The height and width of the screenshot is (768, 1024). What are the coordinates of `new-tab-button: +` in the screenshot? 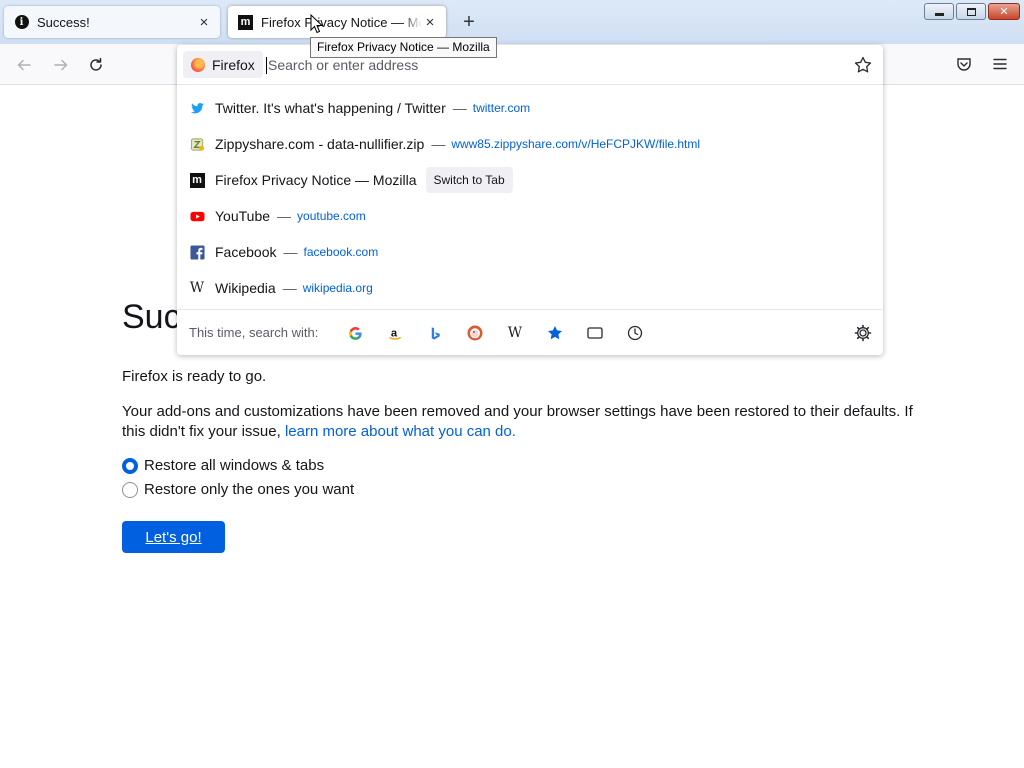 It's located at (469, 23).